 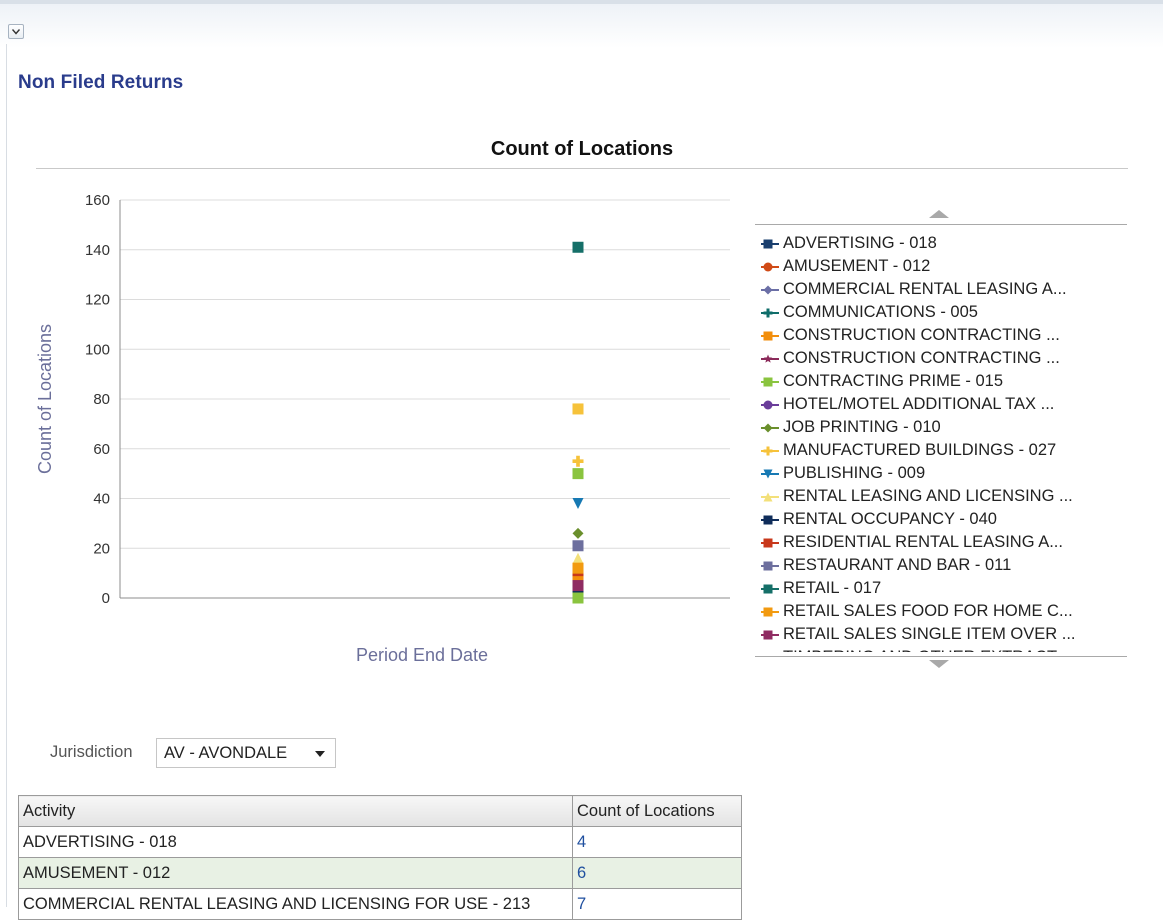 I want to click on legend-item: RESTAURANT AND BAR - 011, so click(x=941, y=565).